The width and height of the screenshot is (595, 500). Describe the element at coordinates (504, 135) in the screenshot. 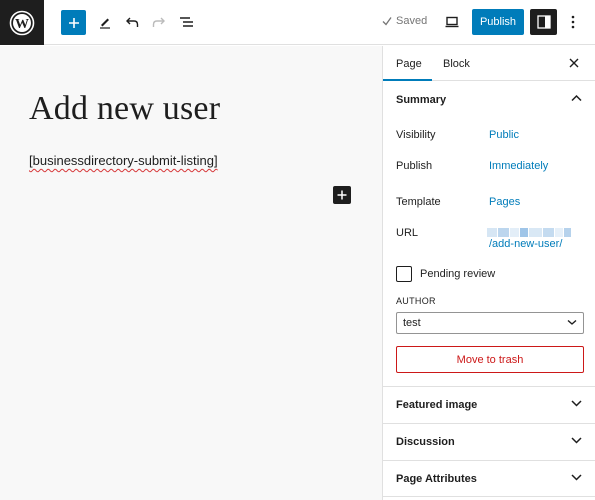

I see `visibility-value-link: Public` at that location.